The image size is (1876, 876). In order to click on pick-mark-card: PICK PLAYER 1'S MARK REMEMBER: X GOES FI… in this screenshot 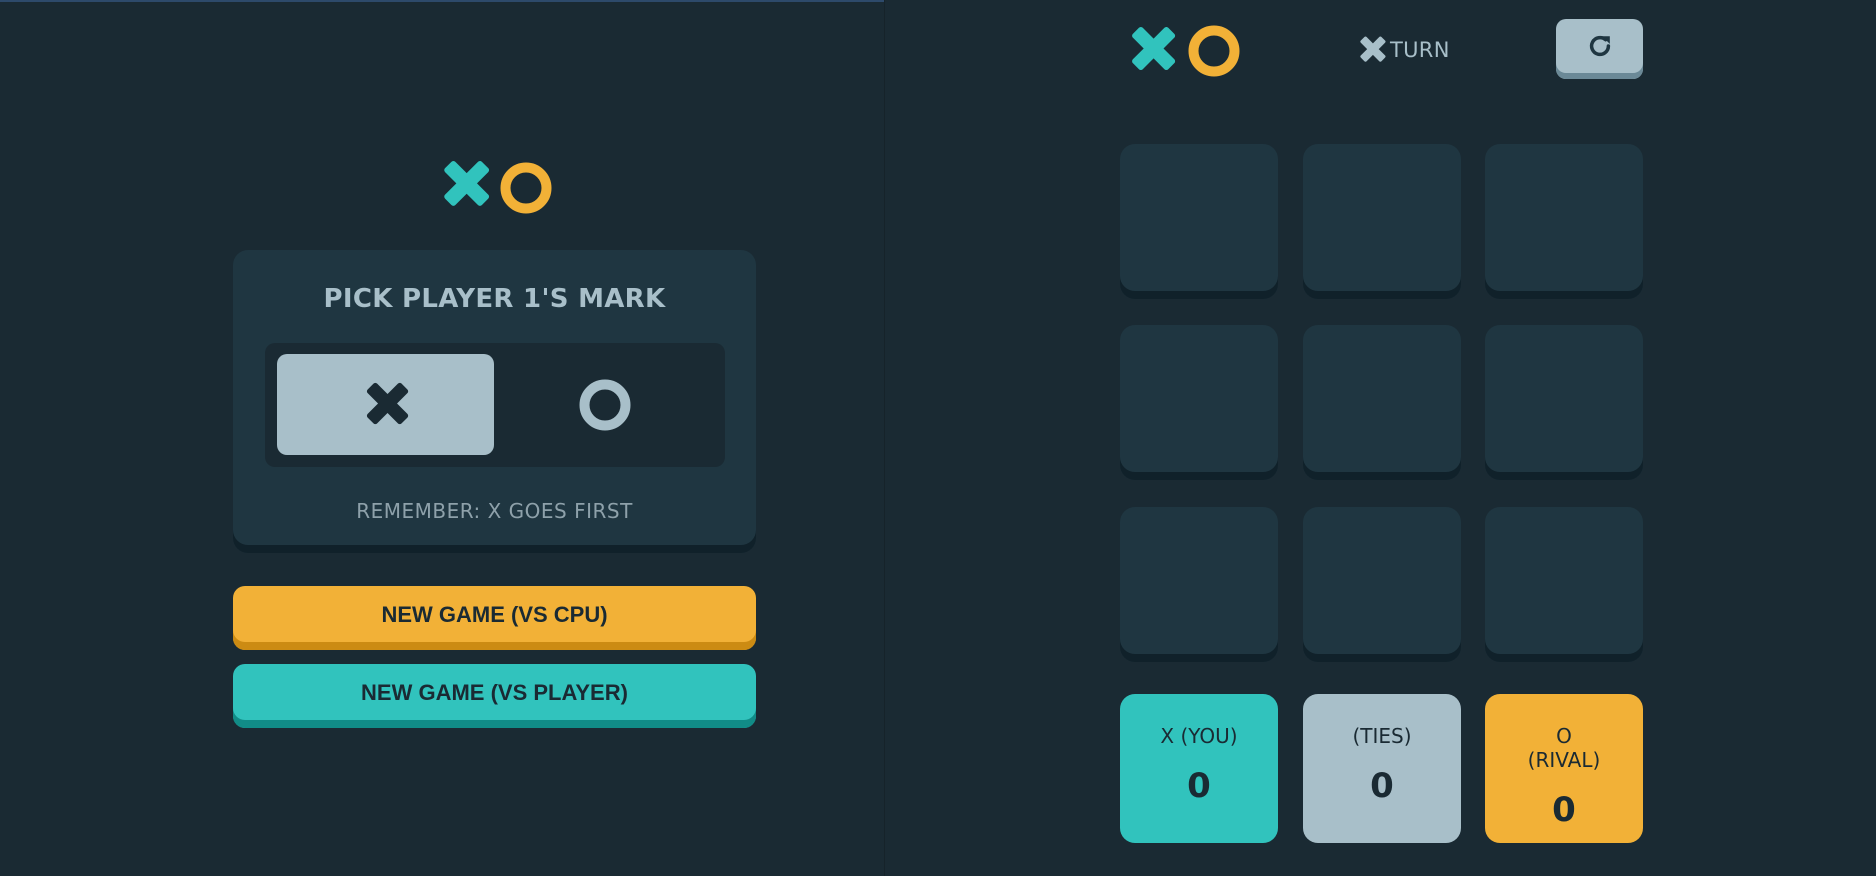, I will do `click(494, 401)`.